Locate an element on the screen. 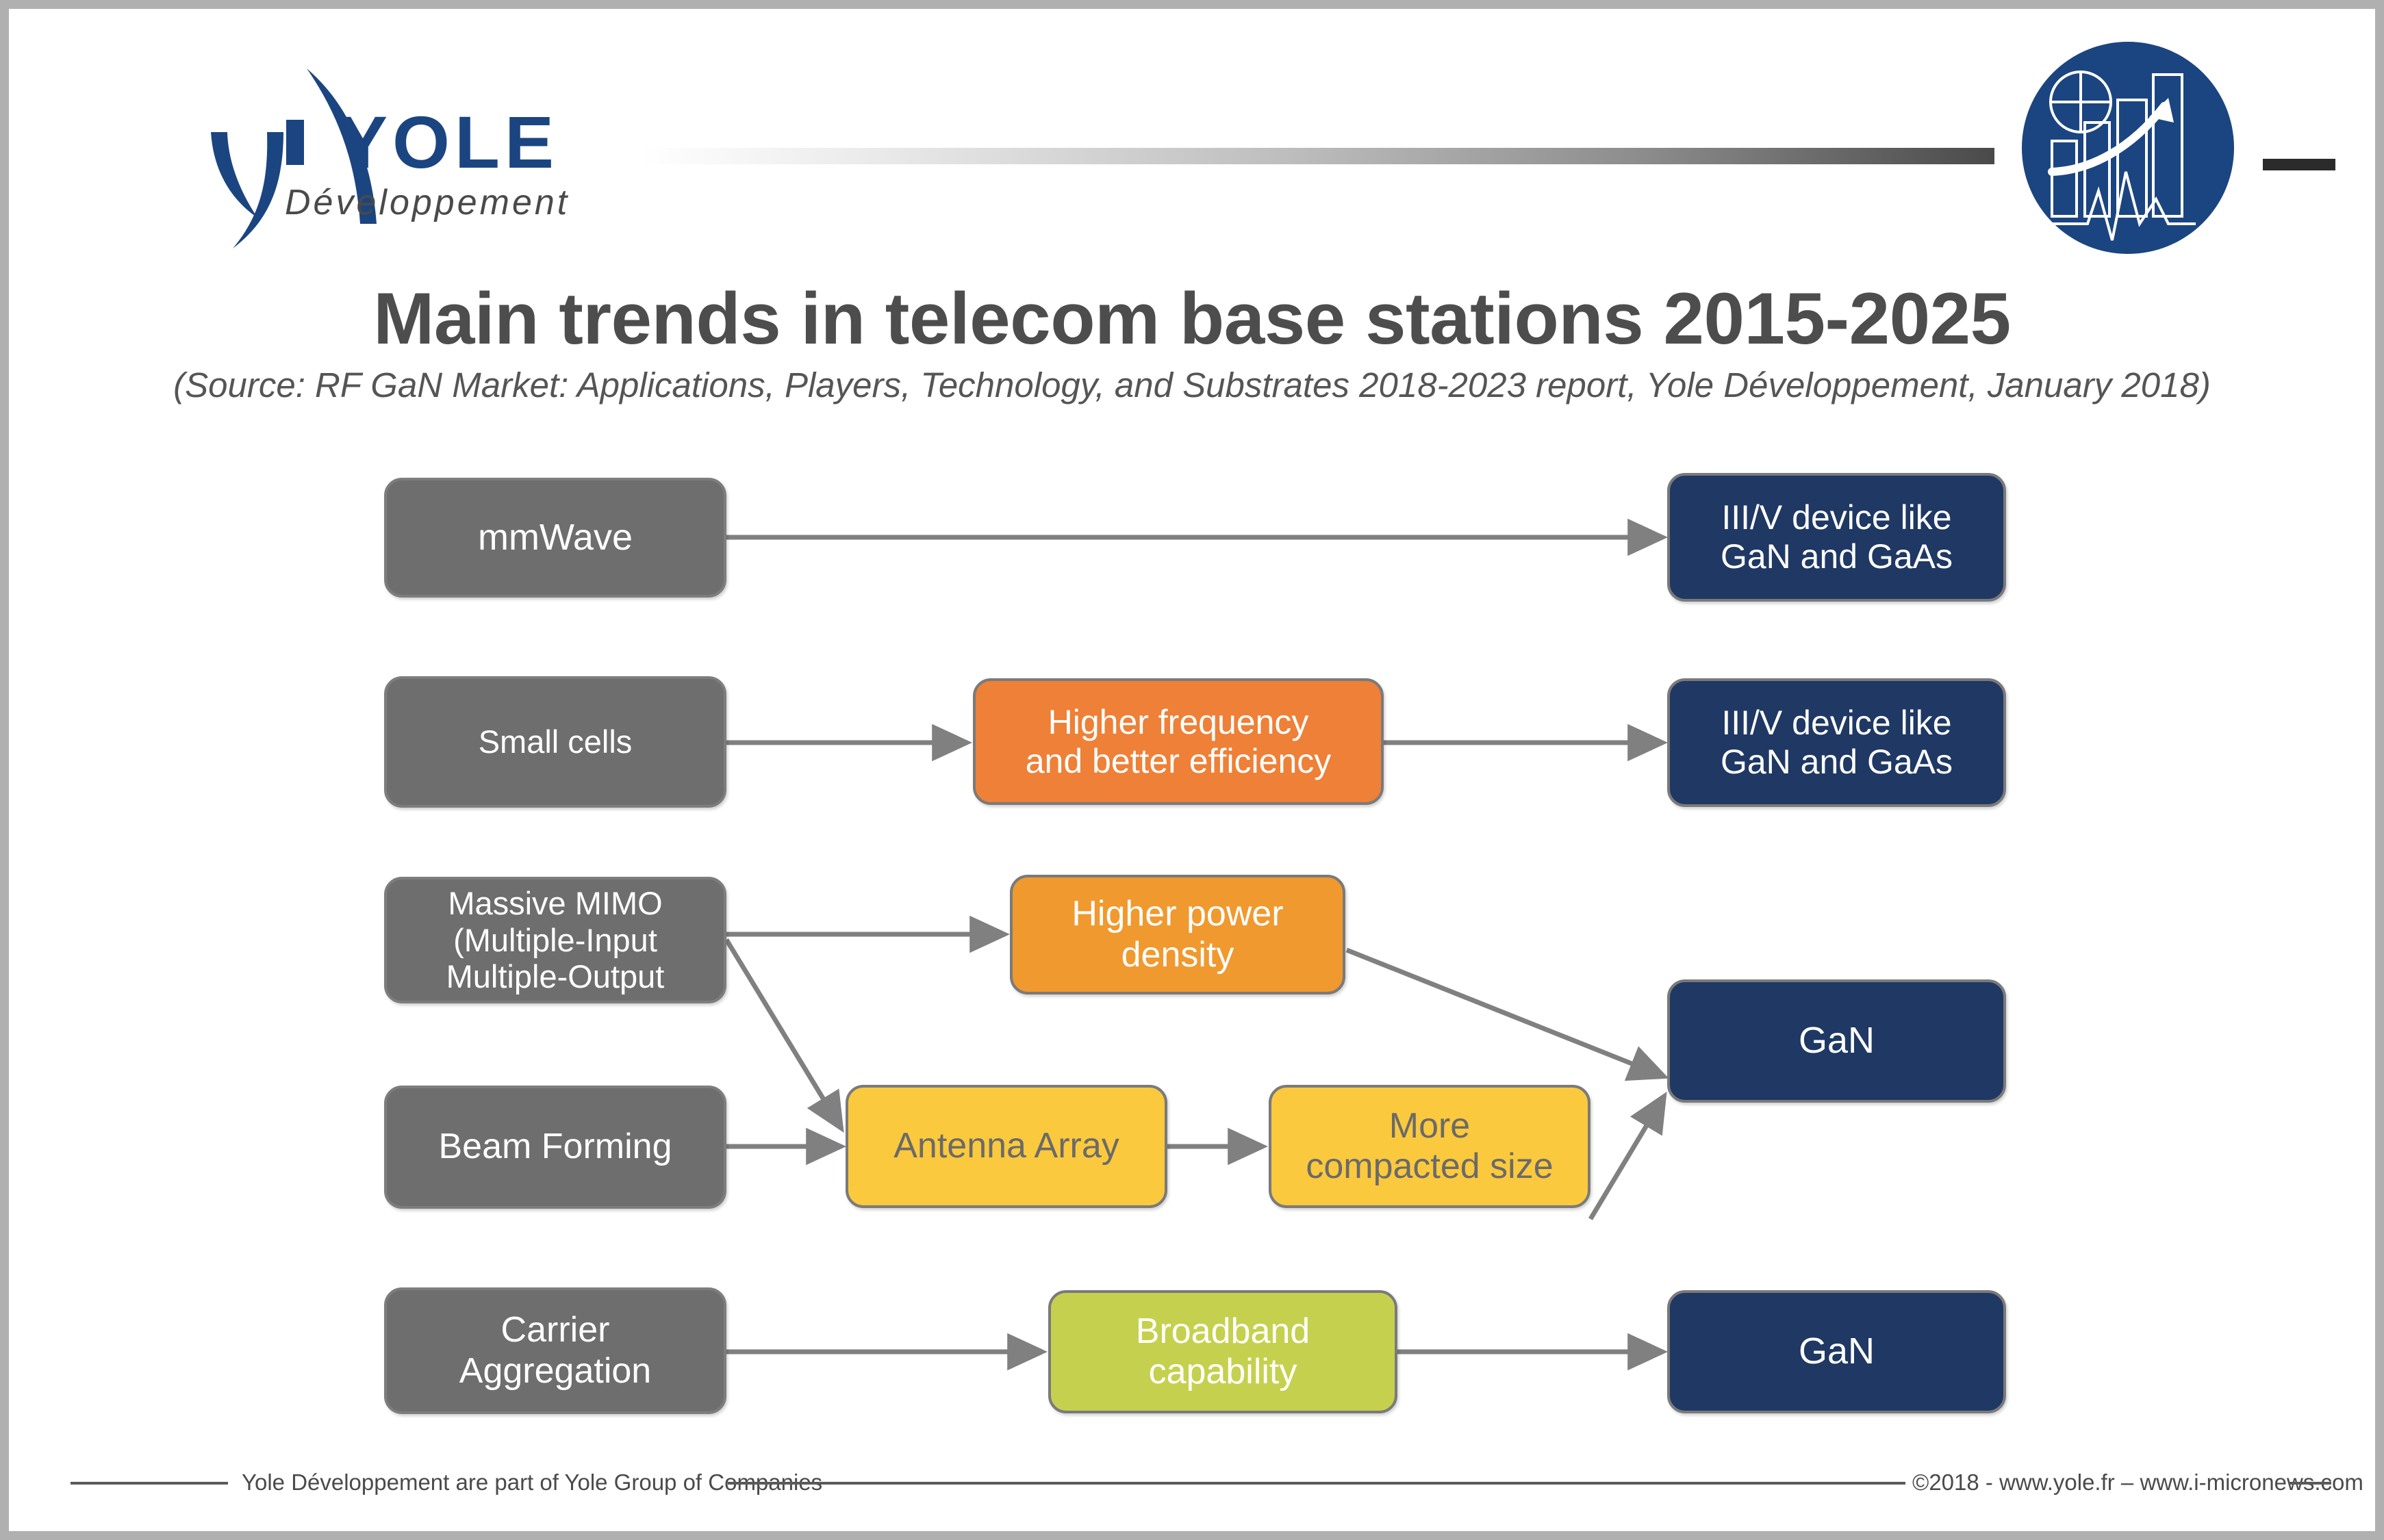  node-iiiv-device-2-label: III/V device like GaN and GaAs is located at coordinates (1836, 742).